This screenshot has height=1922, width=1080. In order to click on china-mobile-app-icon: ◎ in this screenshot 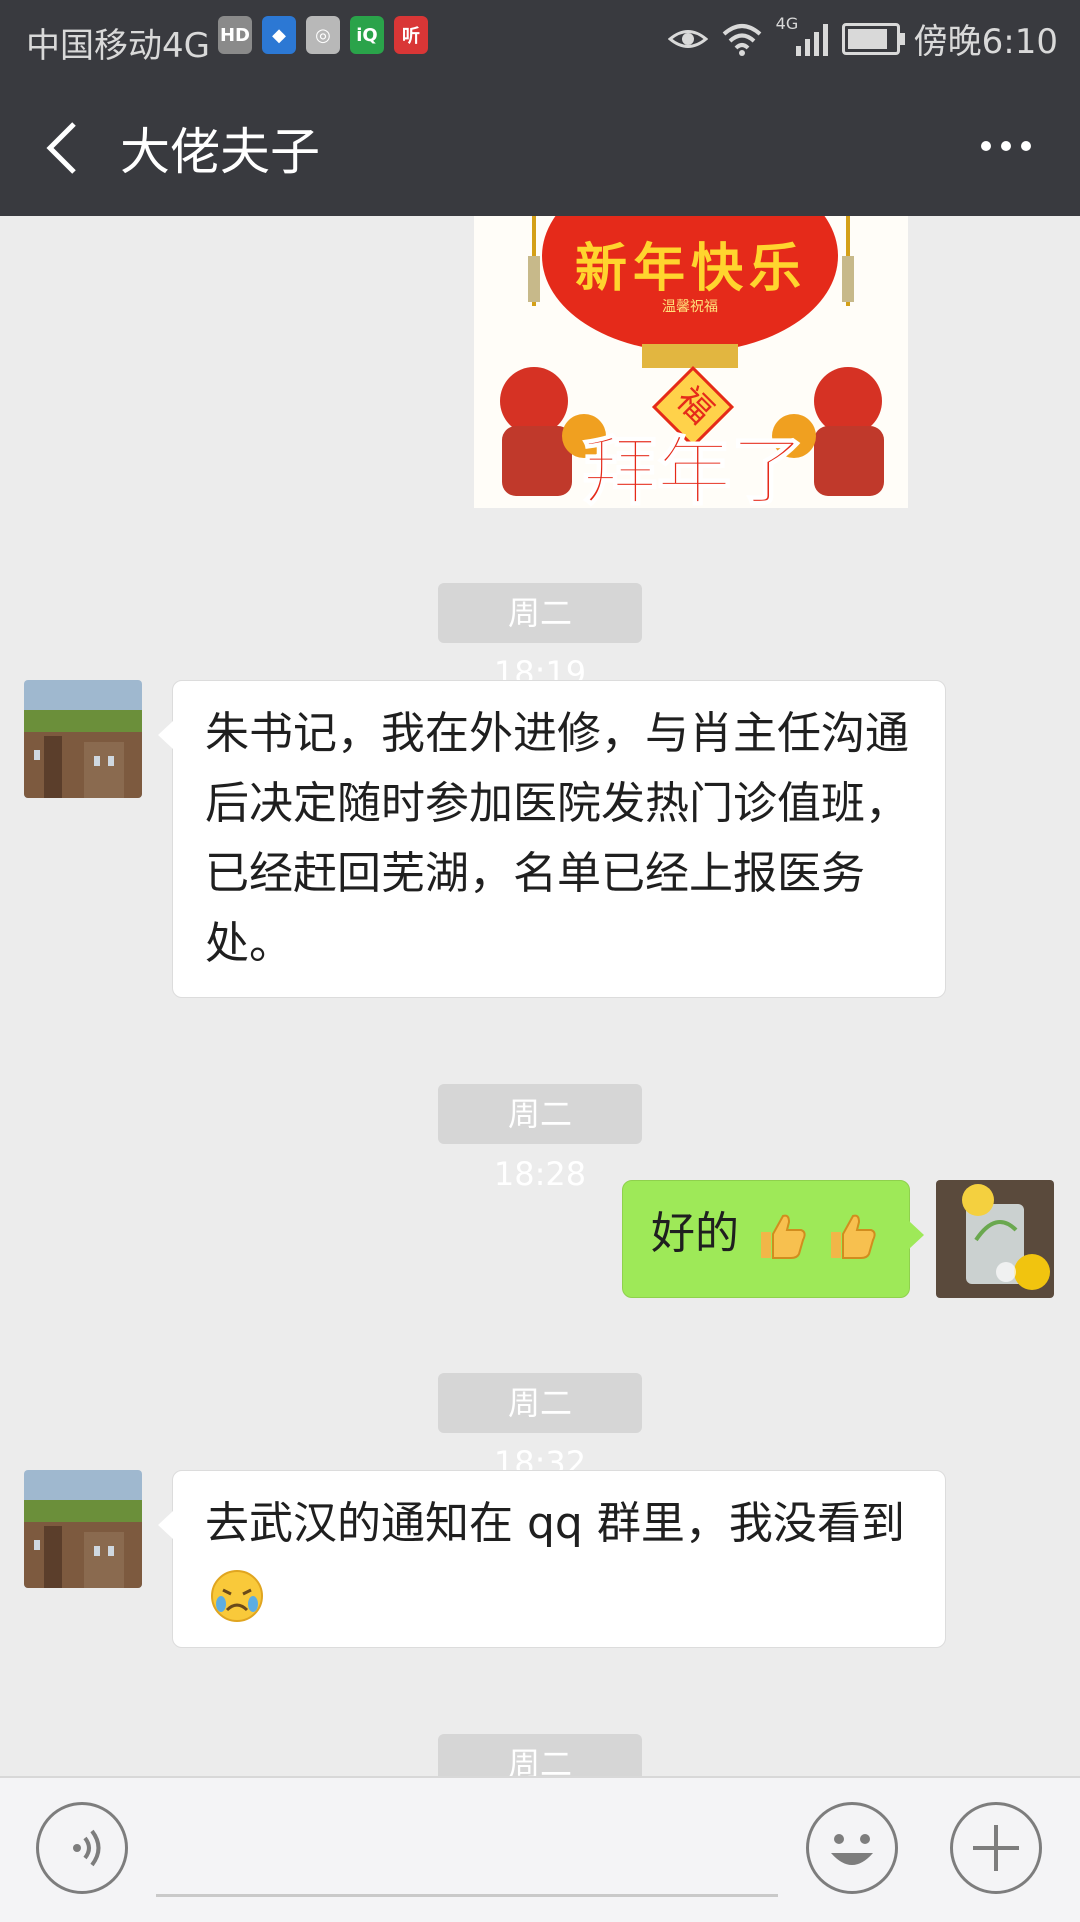, I will do `click(323, 35)`.